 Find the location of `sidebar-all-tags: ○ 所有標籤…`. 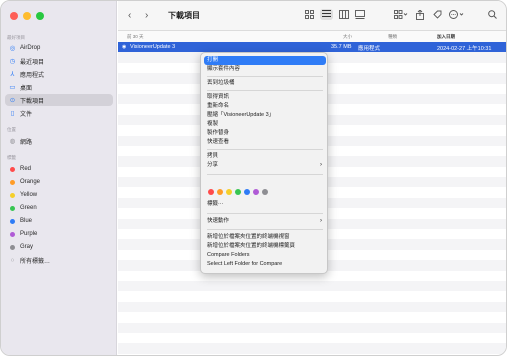

sidebar-all-tags: ○ 所有標籤… is located at coordinates (59, 260).